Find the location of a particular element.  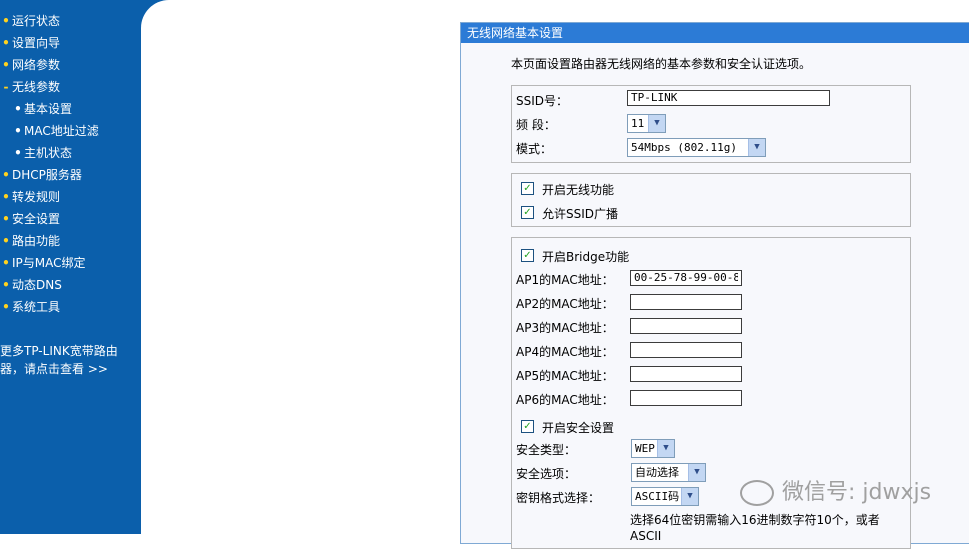

allow-ssid-label: 允许SSID广播 is located at coordinates (580, 214).